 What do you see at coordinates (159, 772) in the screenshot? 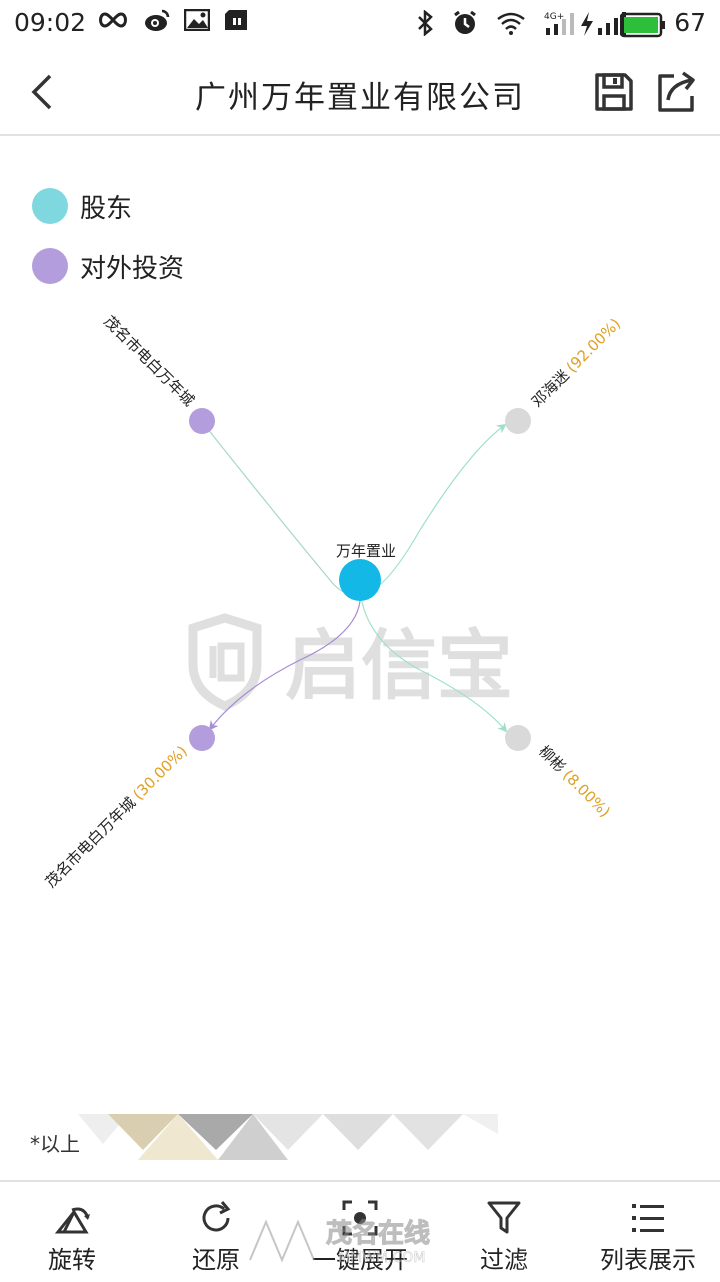
I see `node-percent: (30.00%)` at bounding box center [159, 772].